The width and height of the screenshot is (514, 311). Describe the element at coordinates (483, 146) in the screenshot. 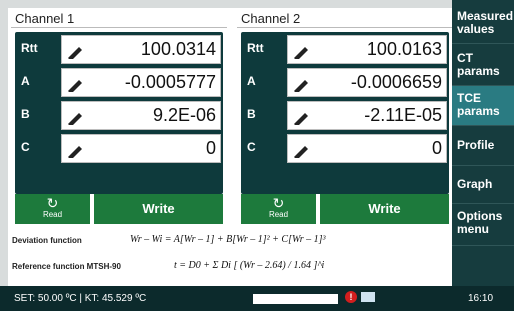

I see `sidebar-item-profile: Profile` at that location.